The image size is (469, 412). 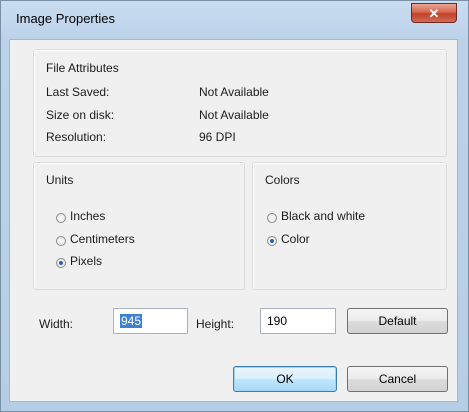 I want to click on close-button: ✕, so click(x=434, y=13).